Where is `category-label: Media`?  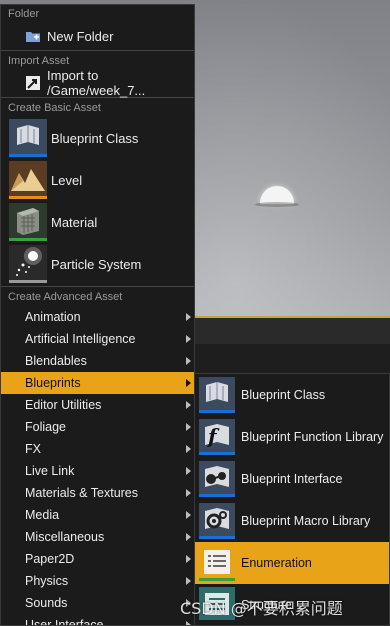
category-label: Media is located at coordinates (42, 515).